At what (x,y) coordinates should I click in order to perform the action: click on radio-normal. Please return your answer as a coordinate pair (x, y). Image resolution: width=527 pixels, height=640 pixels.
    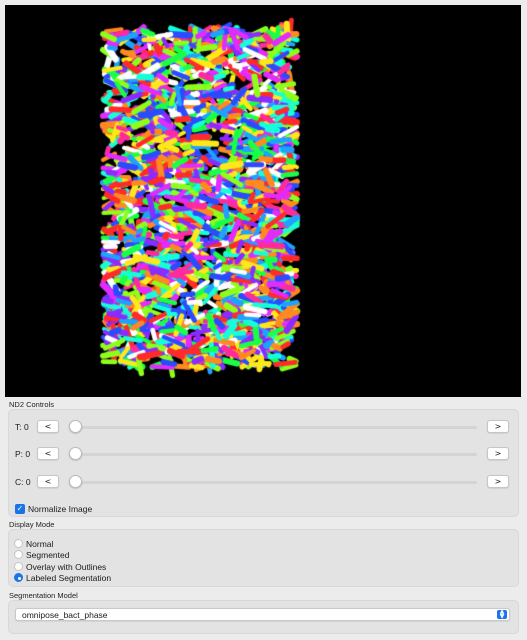
    Looking at the image, I should click on (18, 543).